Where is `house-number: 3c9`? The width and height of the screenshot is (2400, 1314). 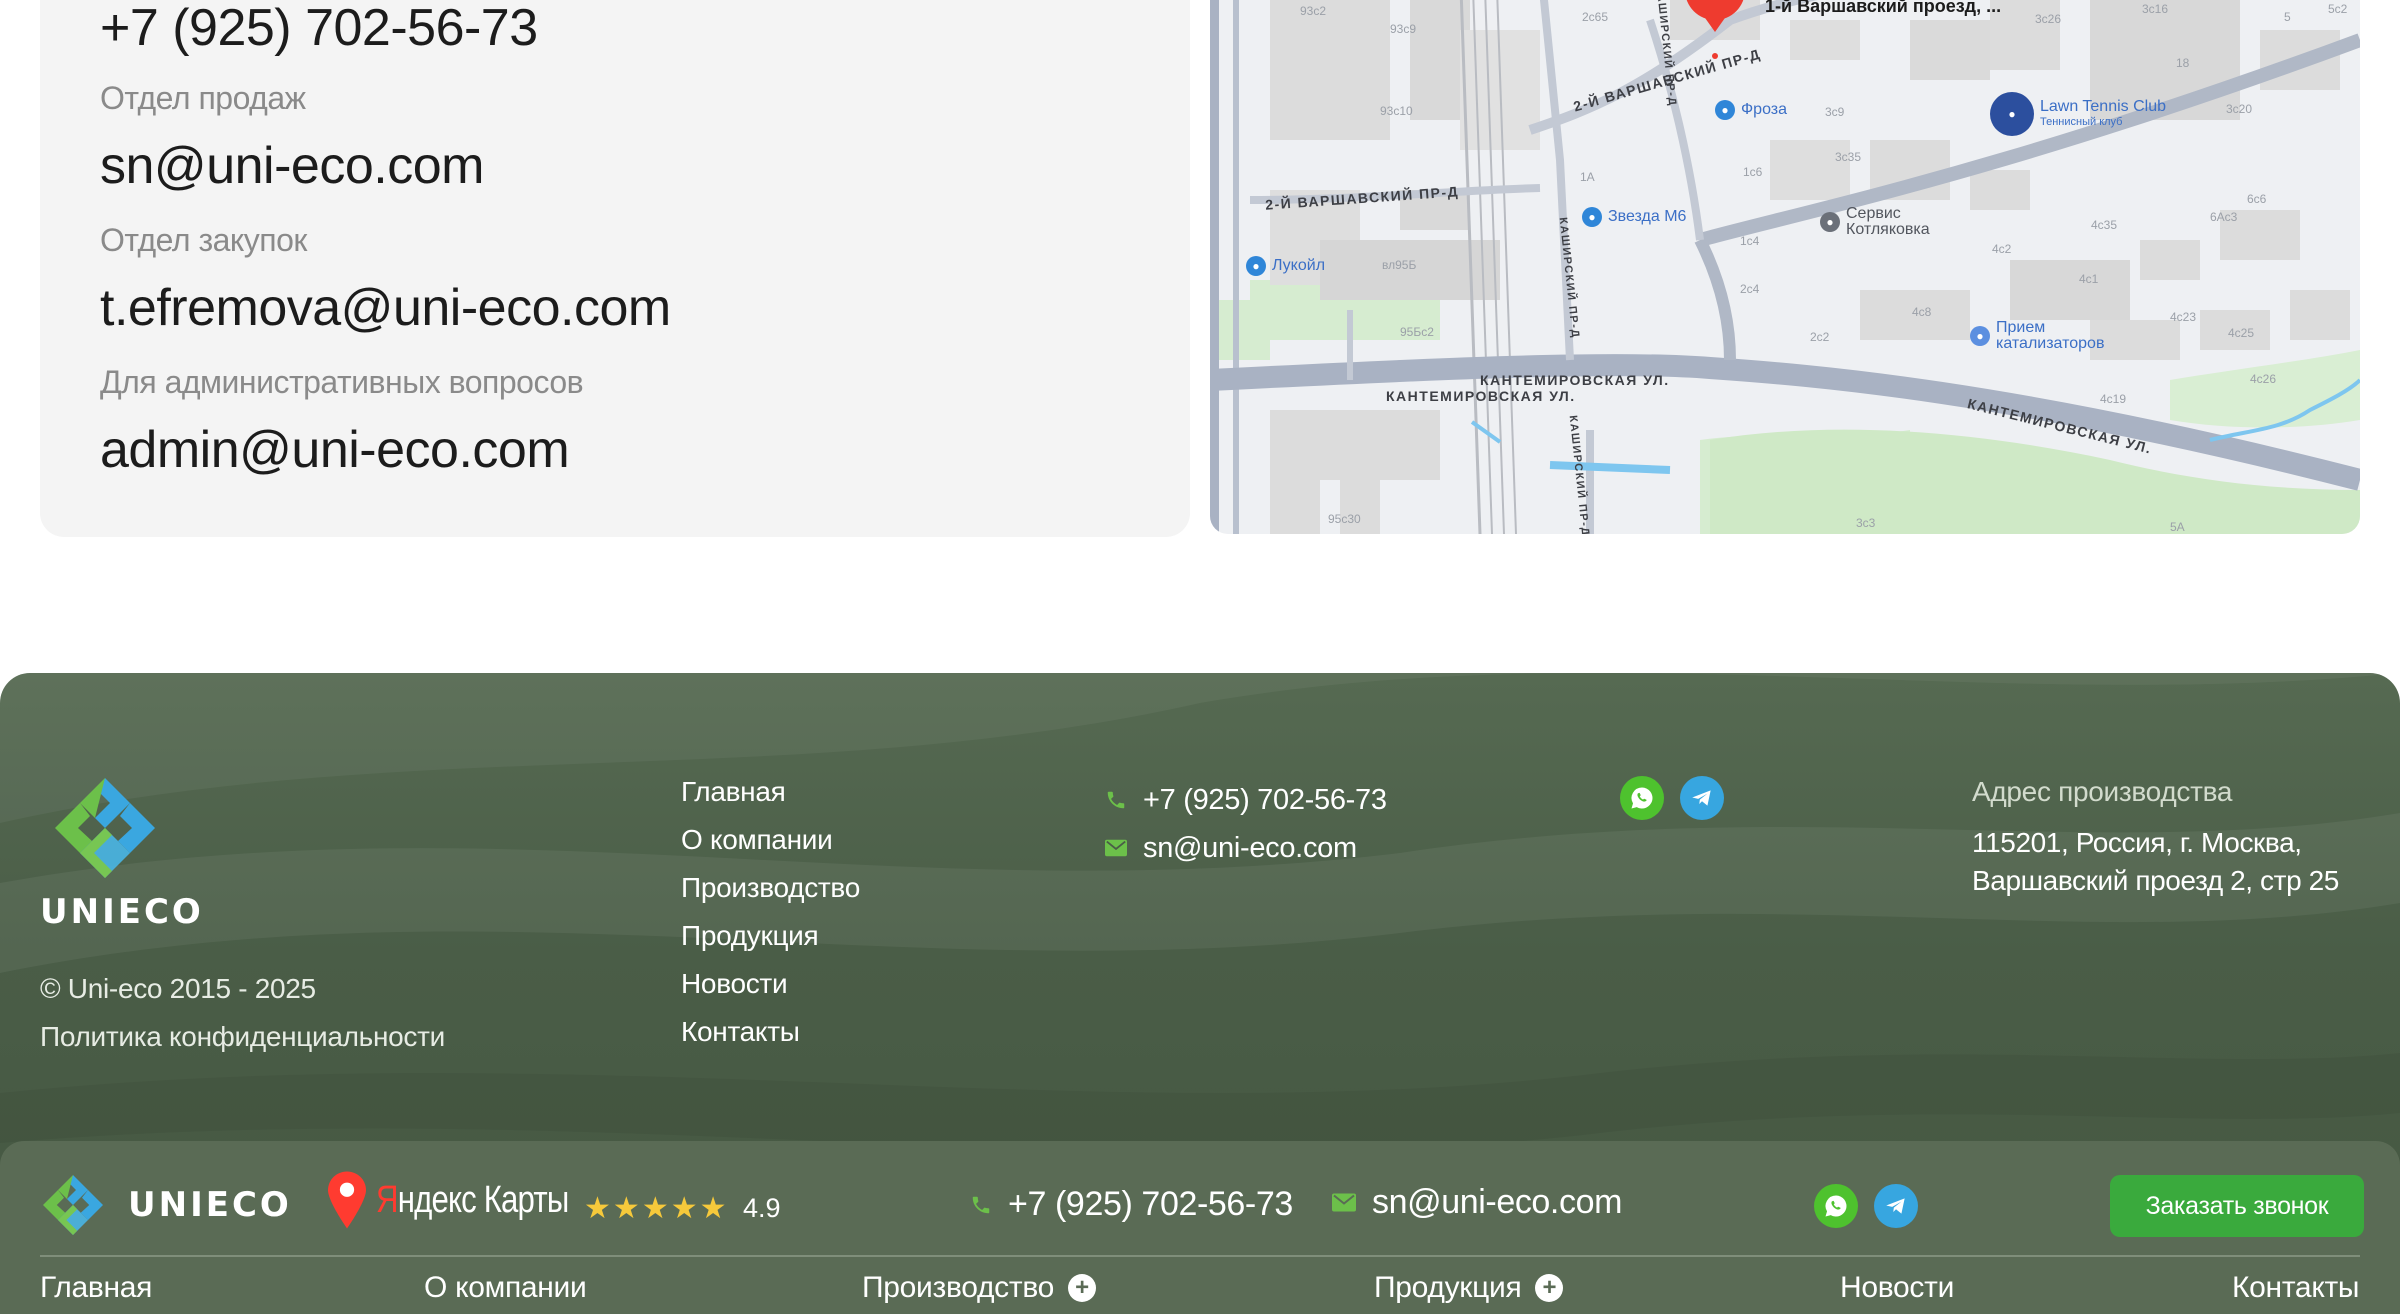 house-number: 3c9 is located at coordinates (1835, 112).